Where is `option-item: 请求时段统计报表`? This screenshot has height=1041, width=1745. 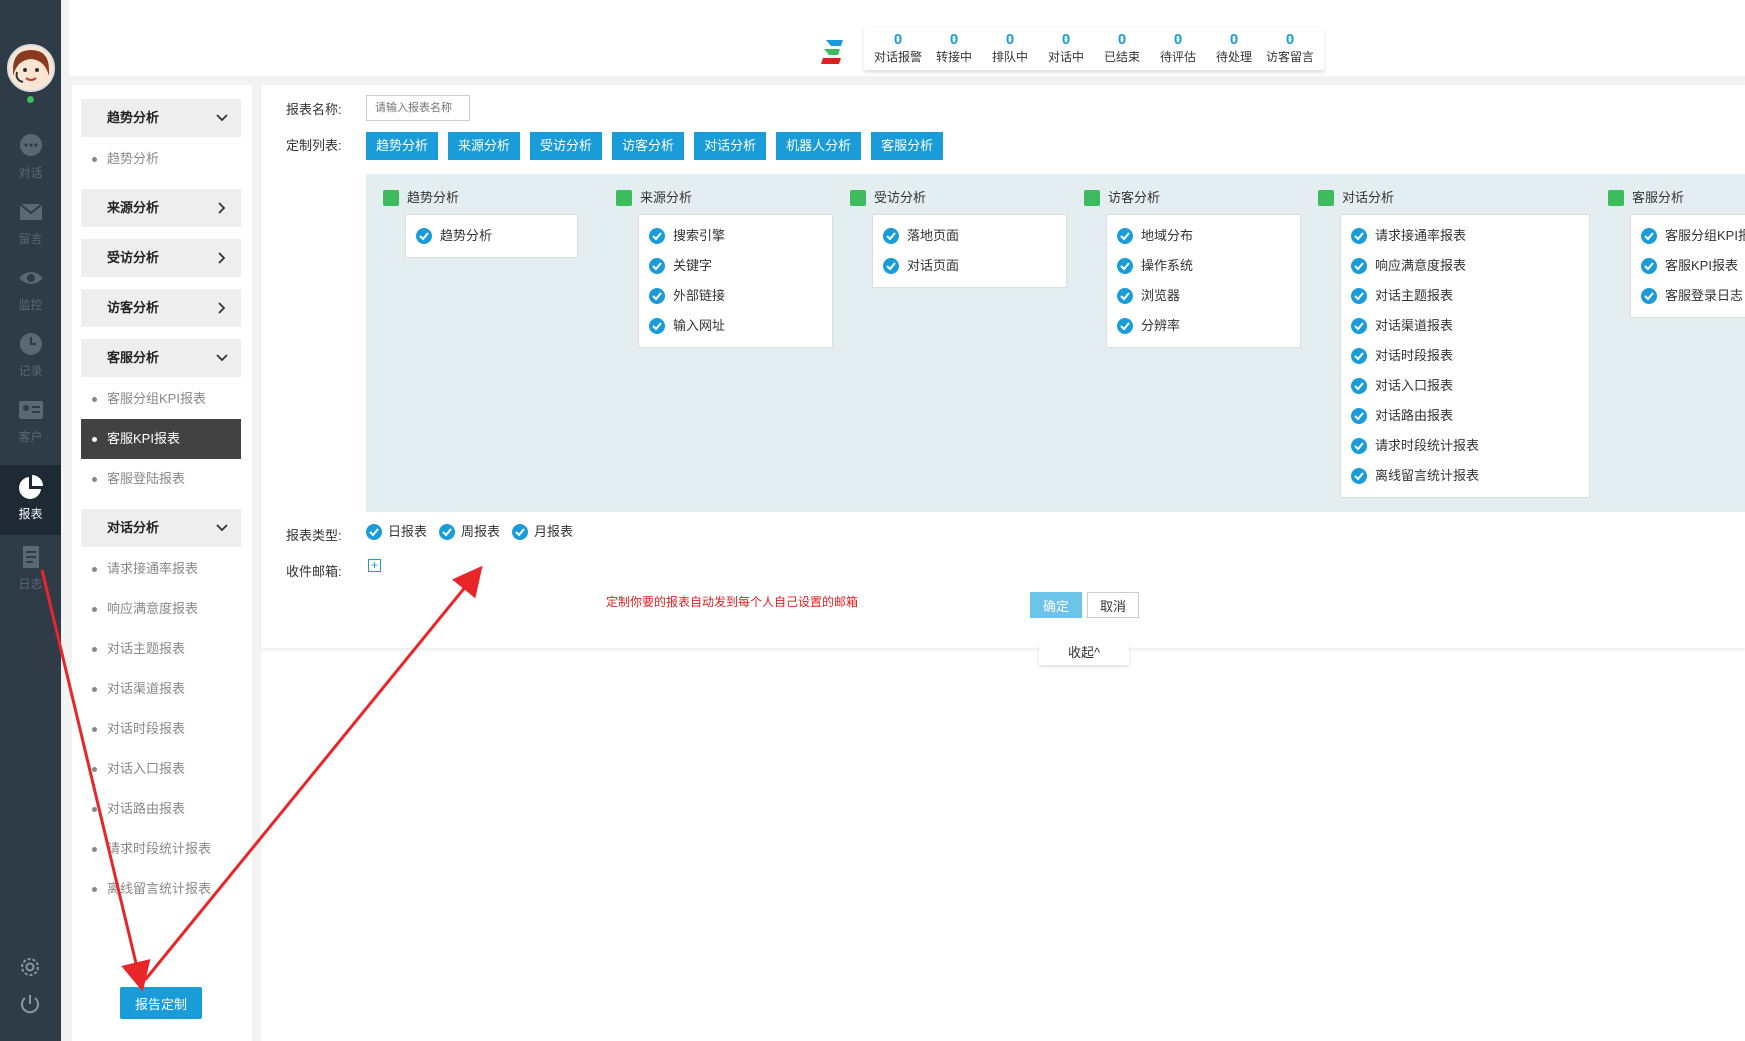 option-item: 请求时段统计报表 is located at coordinates (1465, 446).